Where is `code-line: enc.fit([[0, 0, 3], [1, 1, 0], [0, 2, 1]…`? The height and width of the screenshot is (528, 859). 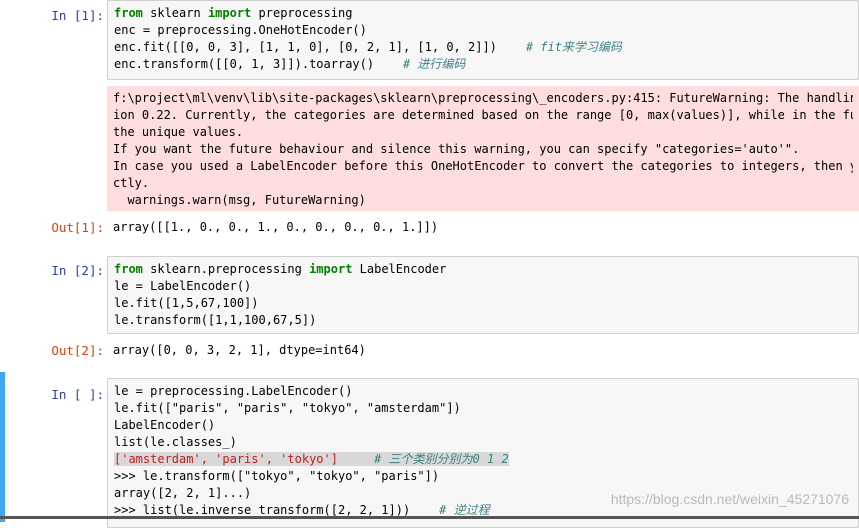
code-line: enc.fit([[0, 0, 3], [1, 1, 0], [0, 2, 1]… is located at coordinates (368, 47).